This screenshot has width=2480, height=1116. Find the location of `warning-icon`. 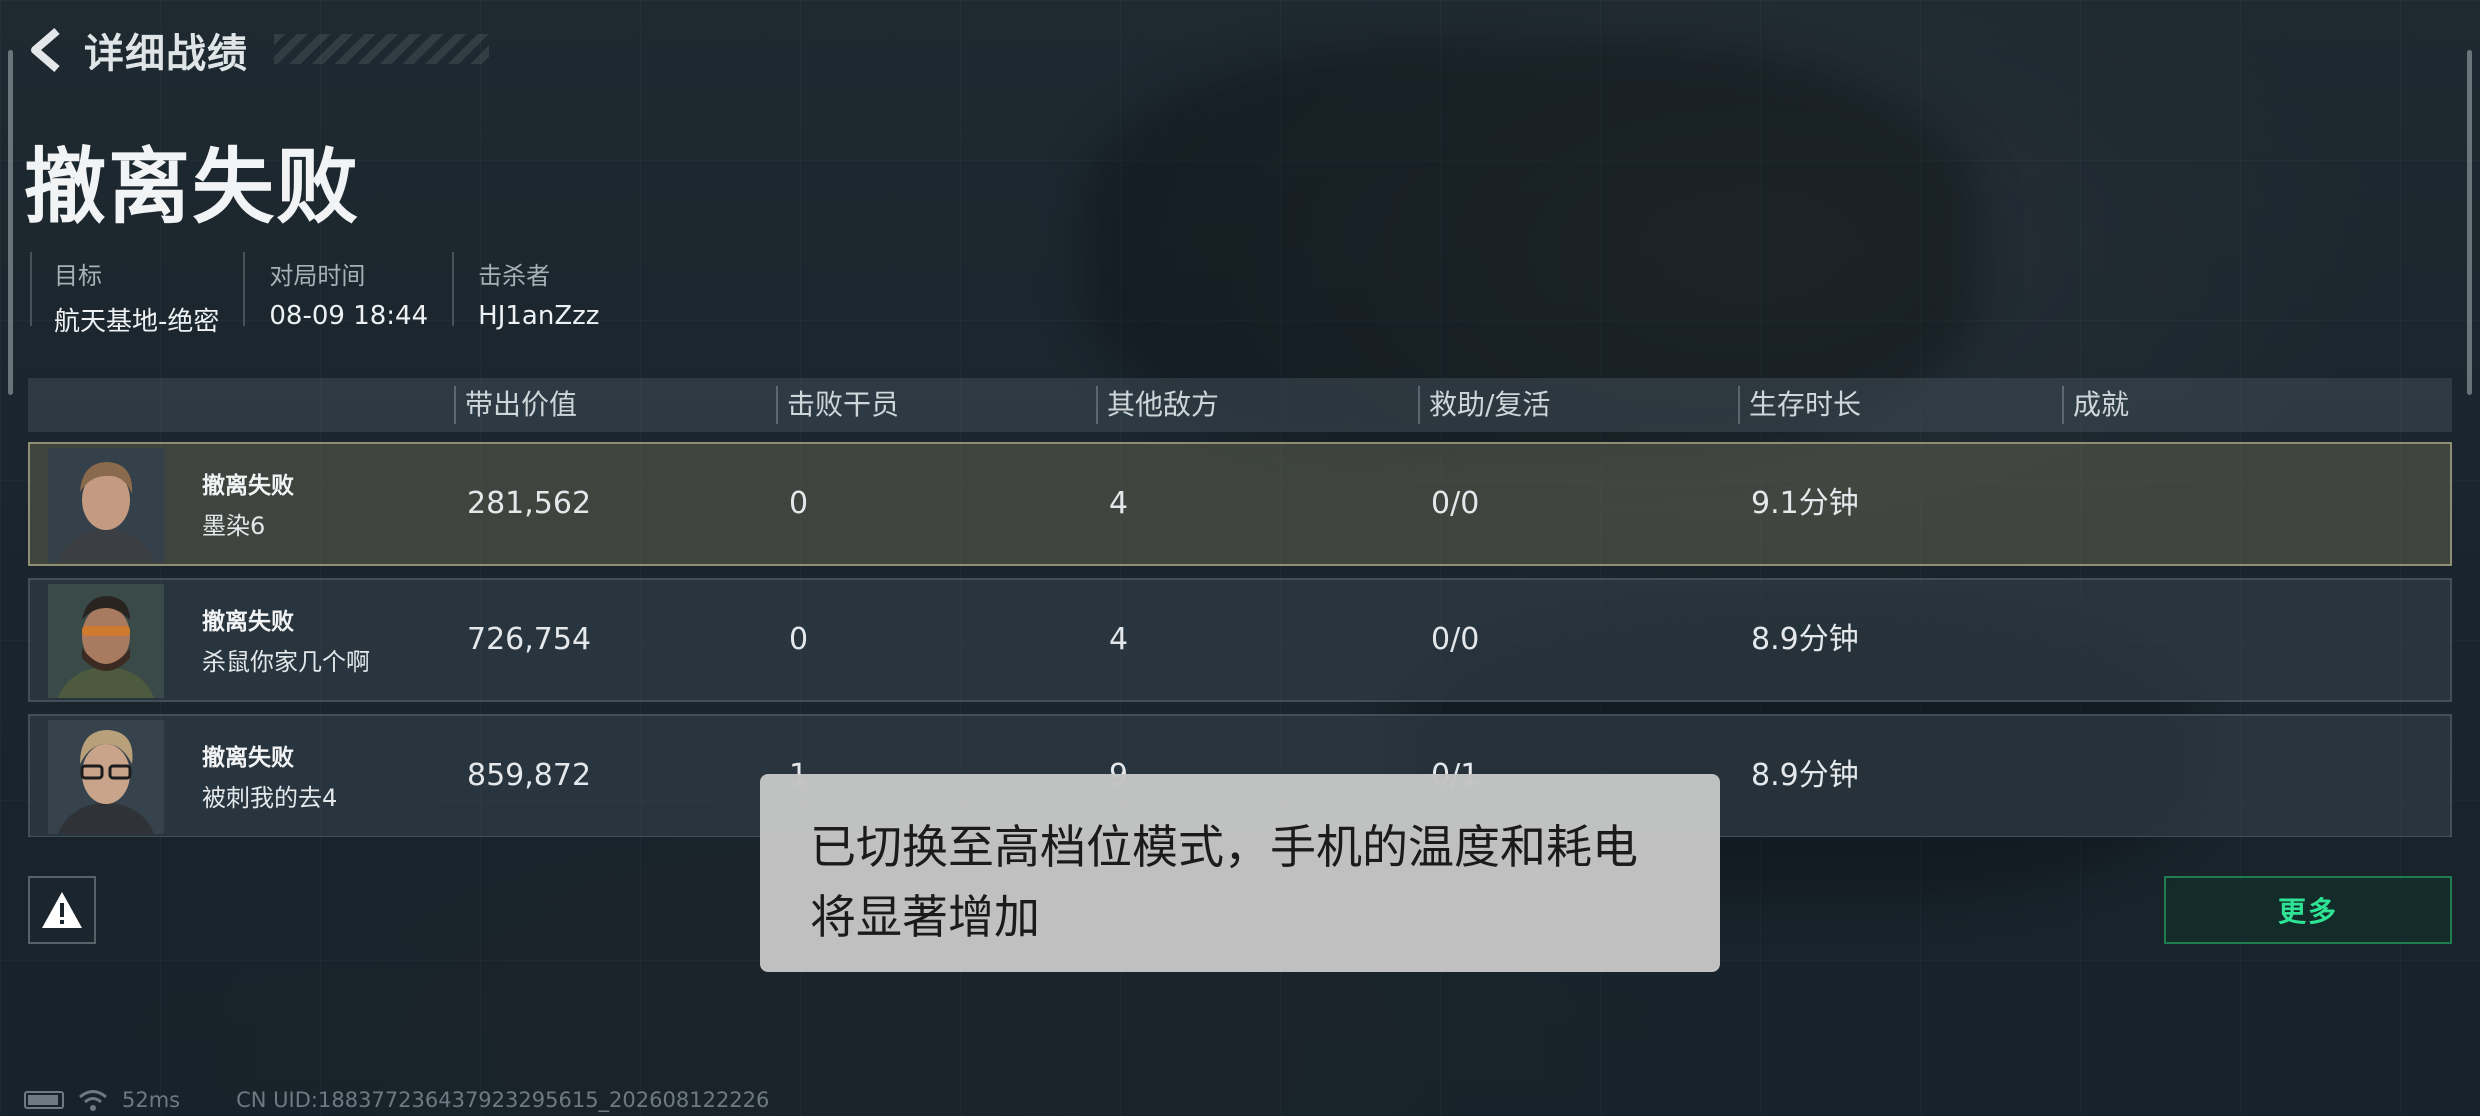

warning-icon is located at coordinates (62, 910).